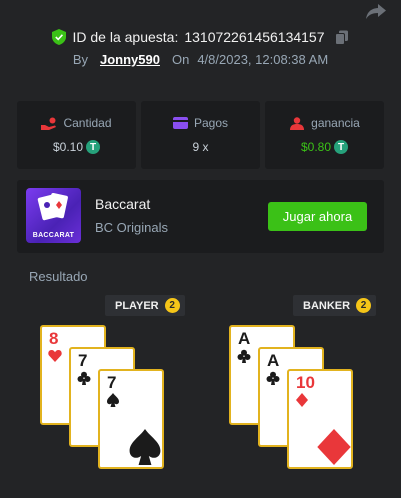  What do you see at coordinates (327, 305) in the screenshot?
I see `banker-label: BANKER` at bounding box center [327, 305].